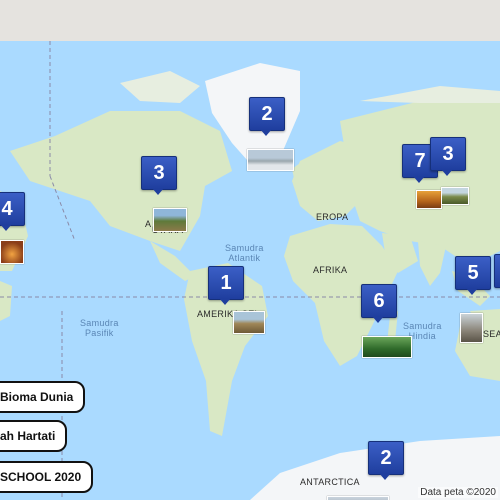 The height and width of the screenshot is (500, 500). Describe the element at coordinates (47, 477) in the screenshot. I see `card-school: SCHOOL 2020` at that location.